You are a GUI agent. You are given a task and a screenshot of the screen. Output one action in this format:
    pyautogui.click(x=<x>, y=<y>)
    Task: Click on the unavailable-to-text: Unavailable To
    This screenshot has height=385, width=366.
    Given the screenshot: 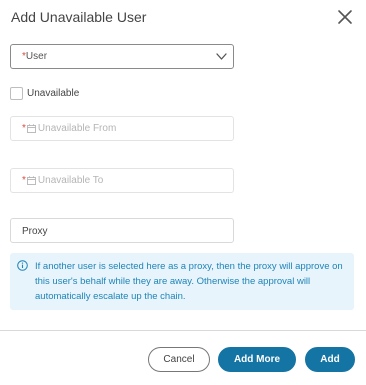 What is the action you would take?
    pyautogui.click(x=70, y=180)
    